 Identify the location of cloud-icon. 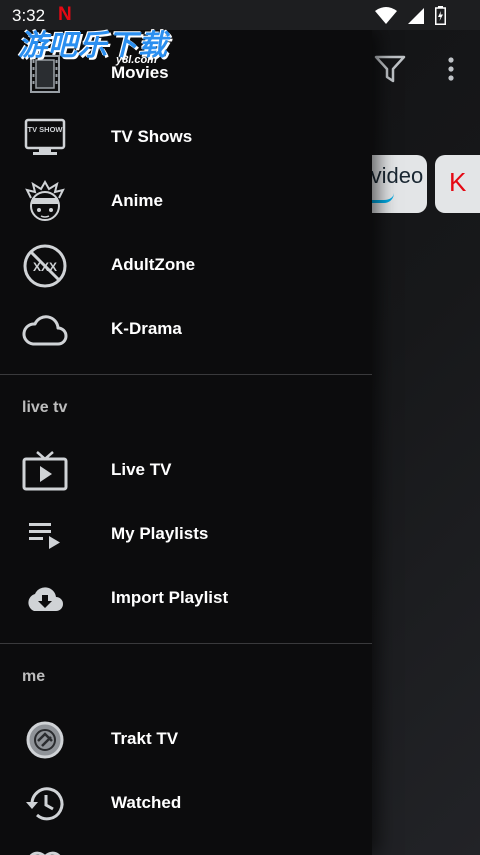
(45, 330).